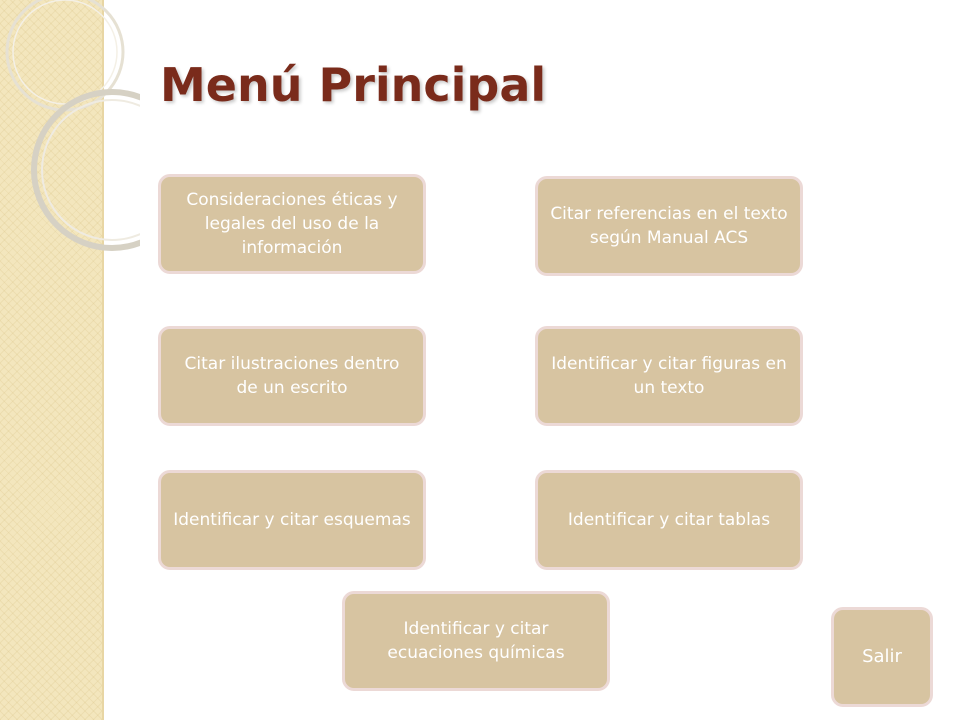 The height and width of the screenshot is (720, 960). What do you see at coordinates (72, 125) in the screenshot?
I see `decorative-circles-icon` at bounding box center [72, 125].